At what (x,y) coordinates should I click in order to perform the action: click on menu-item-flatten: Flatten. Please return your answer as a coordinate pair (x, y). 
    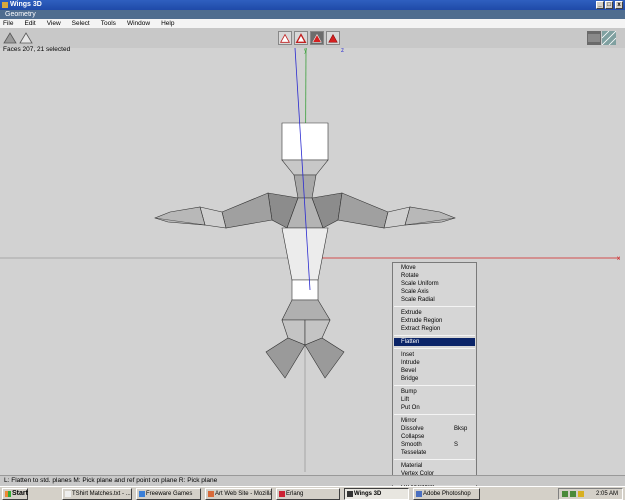
    Looking at the image, I should click on (434, 342).